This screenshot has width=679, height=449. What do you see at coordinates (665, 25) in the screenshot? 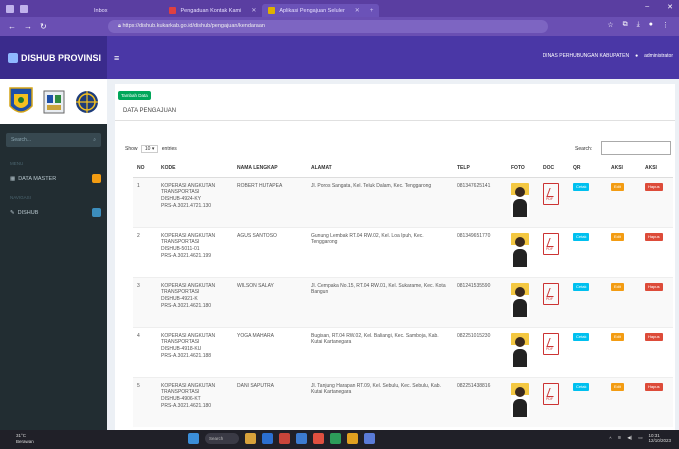
I see `menu-dots-icon: ⋮` at bounding box center [665, 25].